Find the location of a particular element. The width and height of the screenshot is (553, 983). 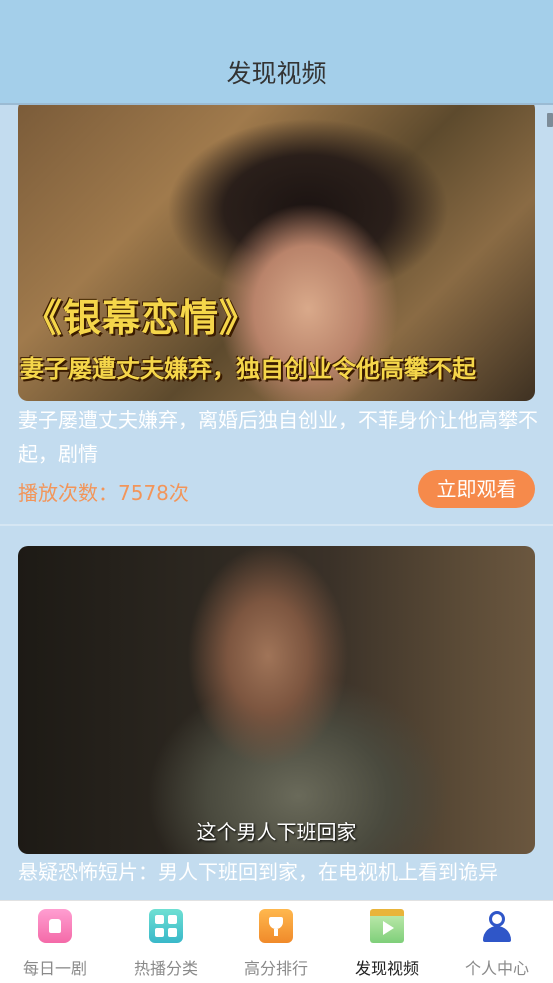

thumbnail-caption: 这个男人下班回家 is located at coordinates (276, 832).